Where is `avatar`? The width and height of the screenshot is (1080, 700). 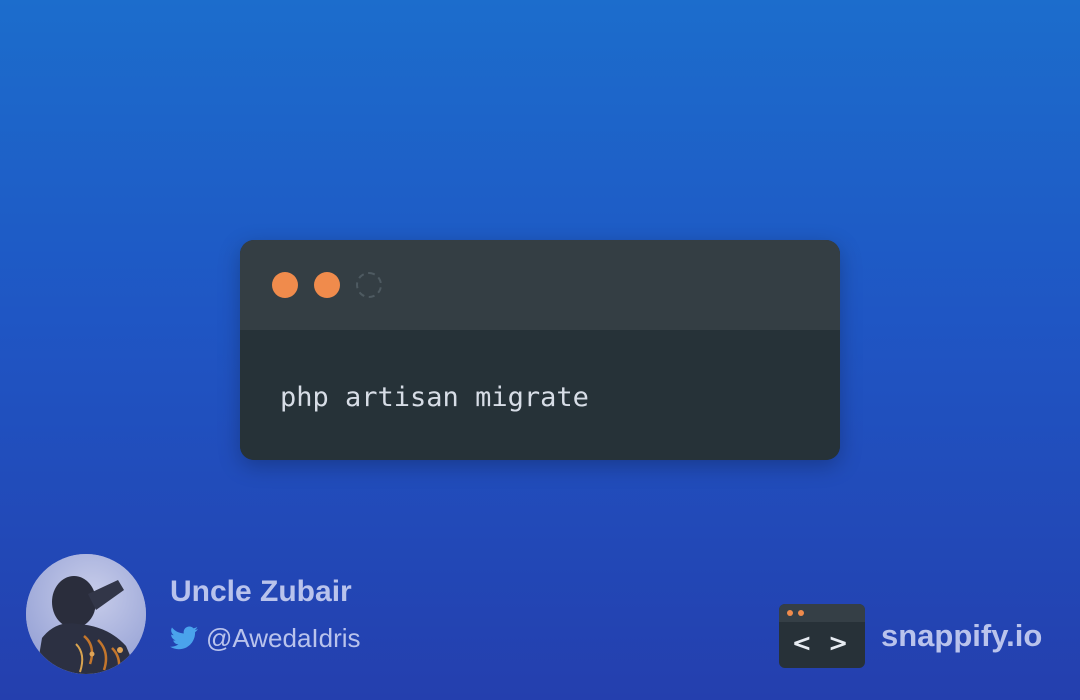
avatar is located at coordinates (86, 614).